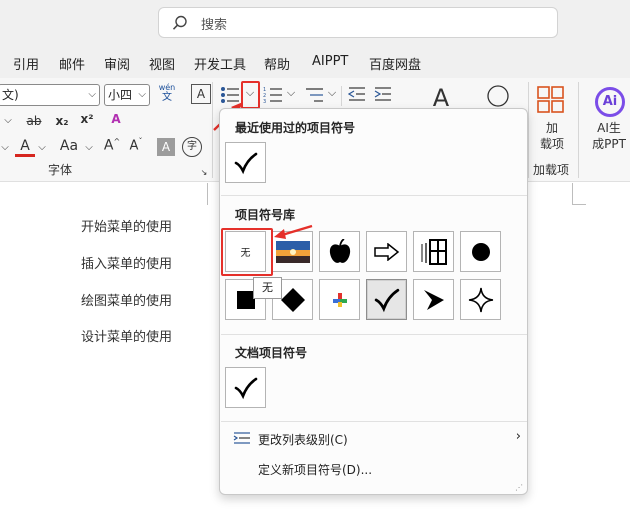 The image size is (630, 532). Describe the element at coordinates (303, 440) in the screenshot. I see `change-list-level-label: 更改列表级别(C)` at that location.